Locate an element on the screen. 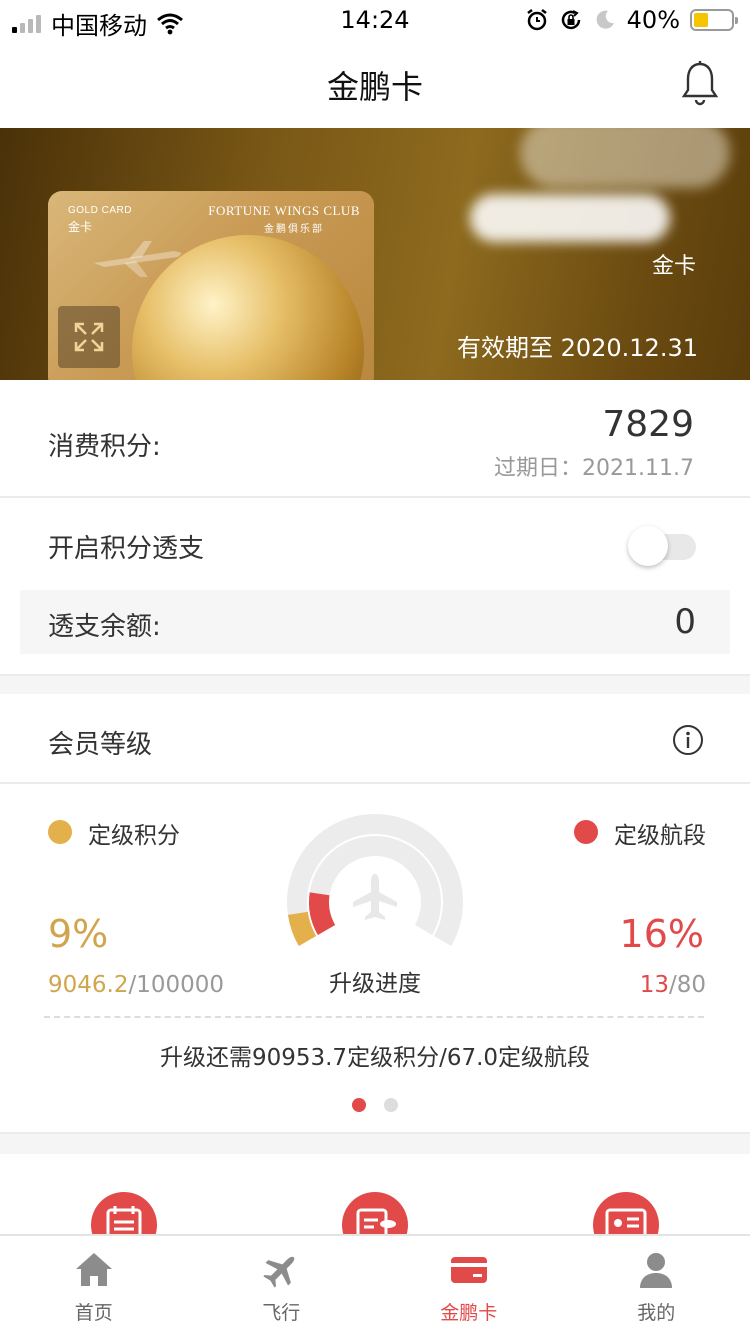 The height and width of the screenshot is (1334, 750). points-legend-dot is located at coordinates (60, 832).